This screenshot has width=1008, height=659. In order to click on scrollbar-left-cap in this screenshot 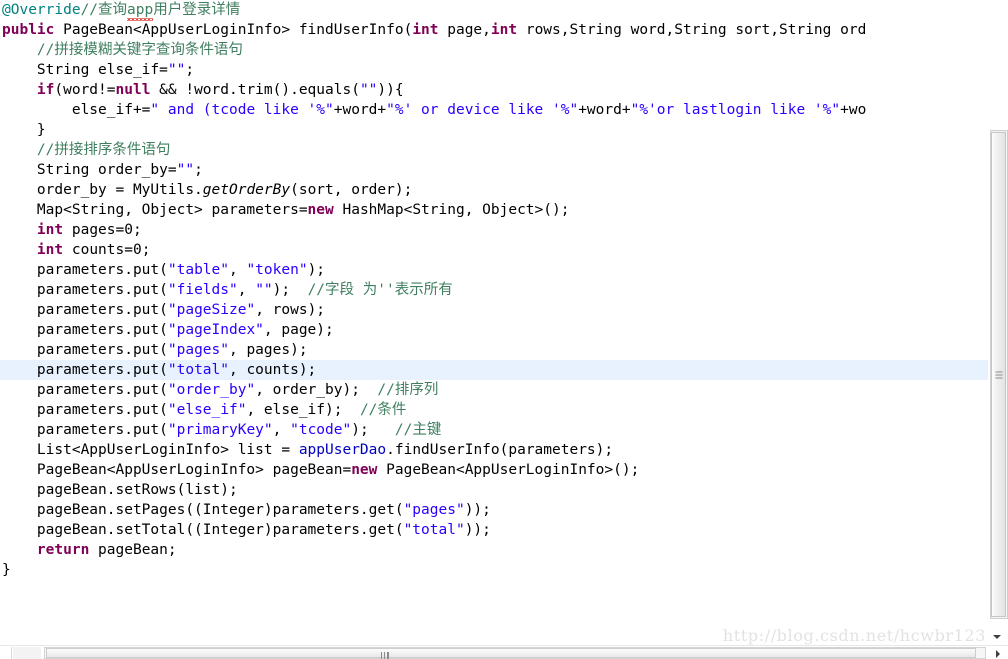, I will do `click(6, 653)`.